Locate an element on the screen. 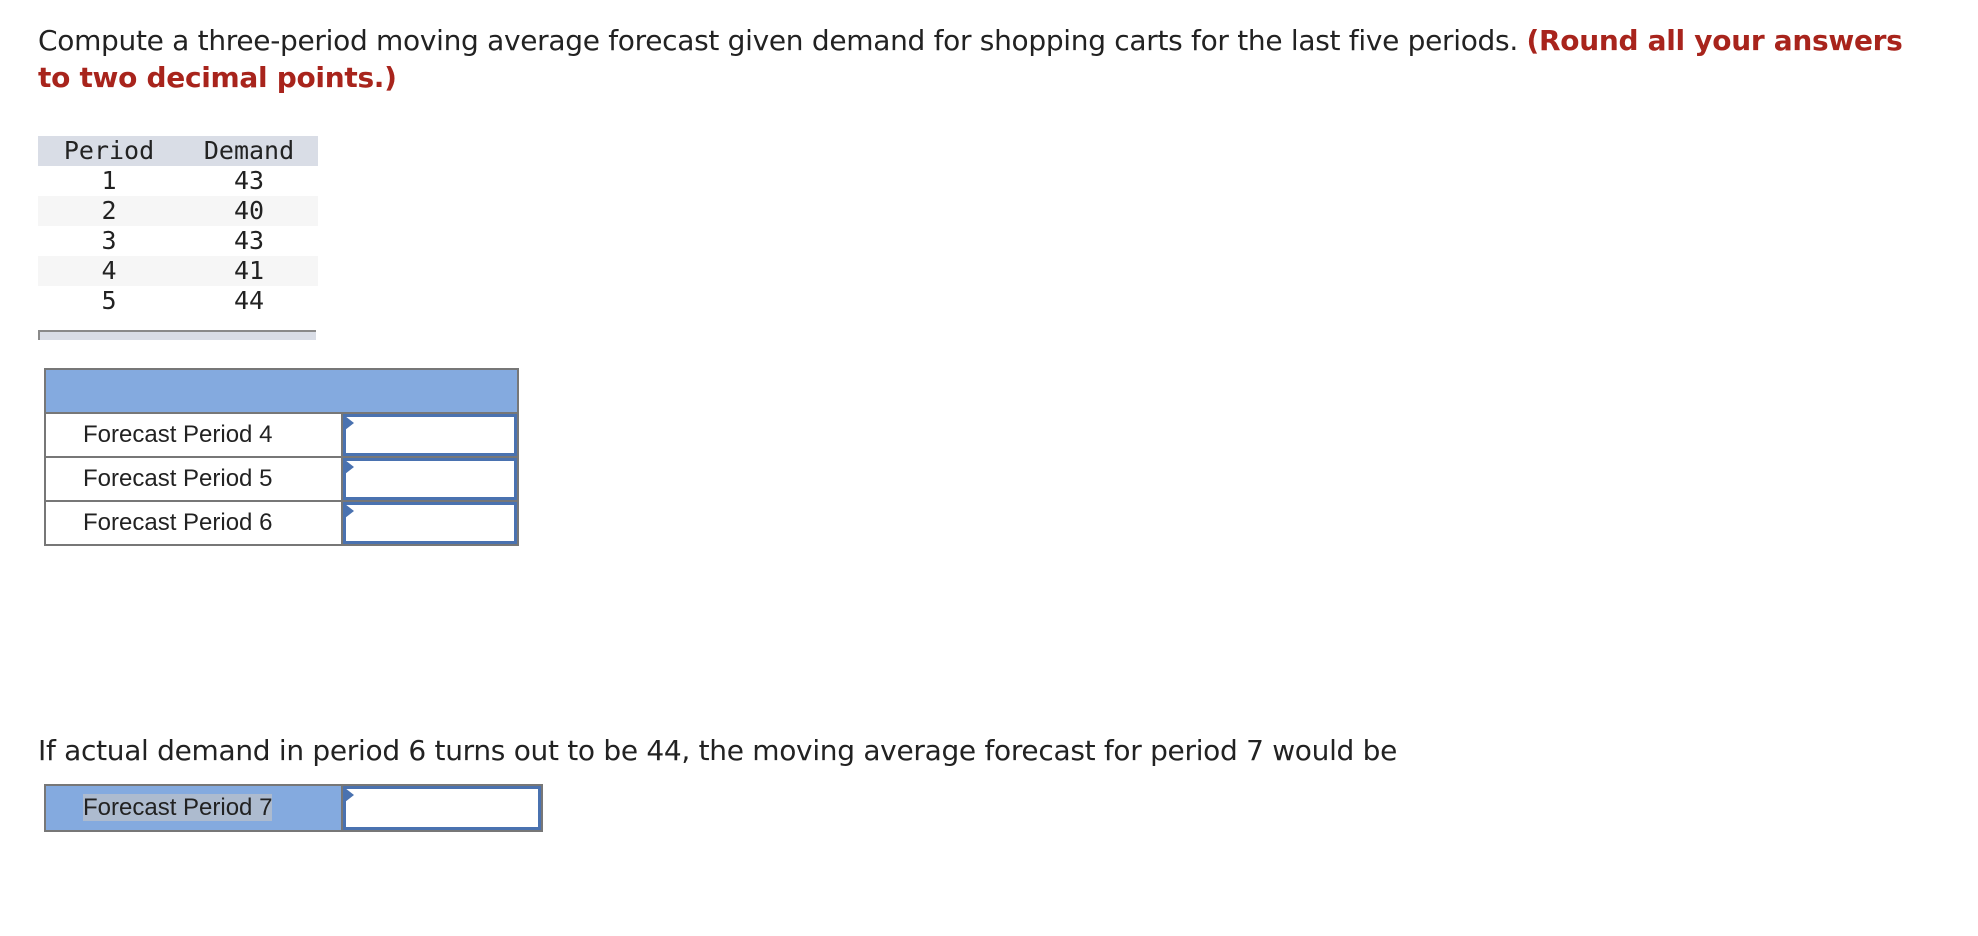 This screenshot has height=936, width=1978. period-cell: 5 is located at coordinates (109, 300).